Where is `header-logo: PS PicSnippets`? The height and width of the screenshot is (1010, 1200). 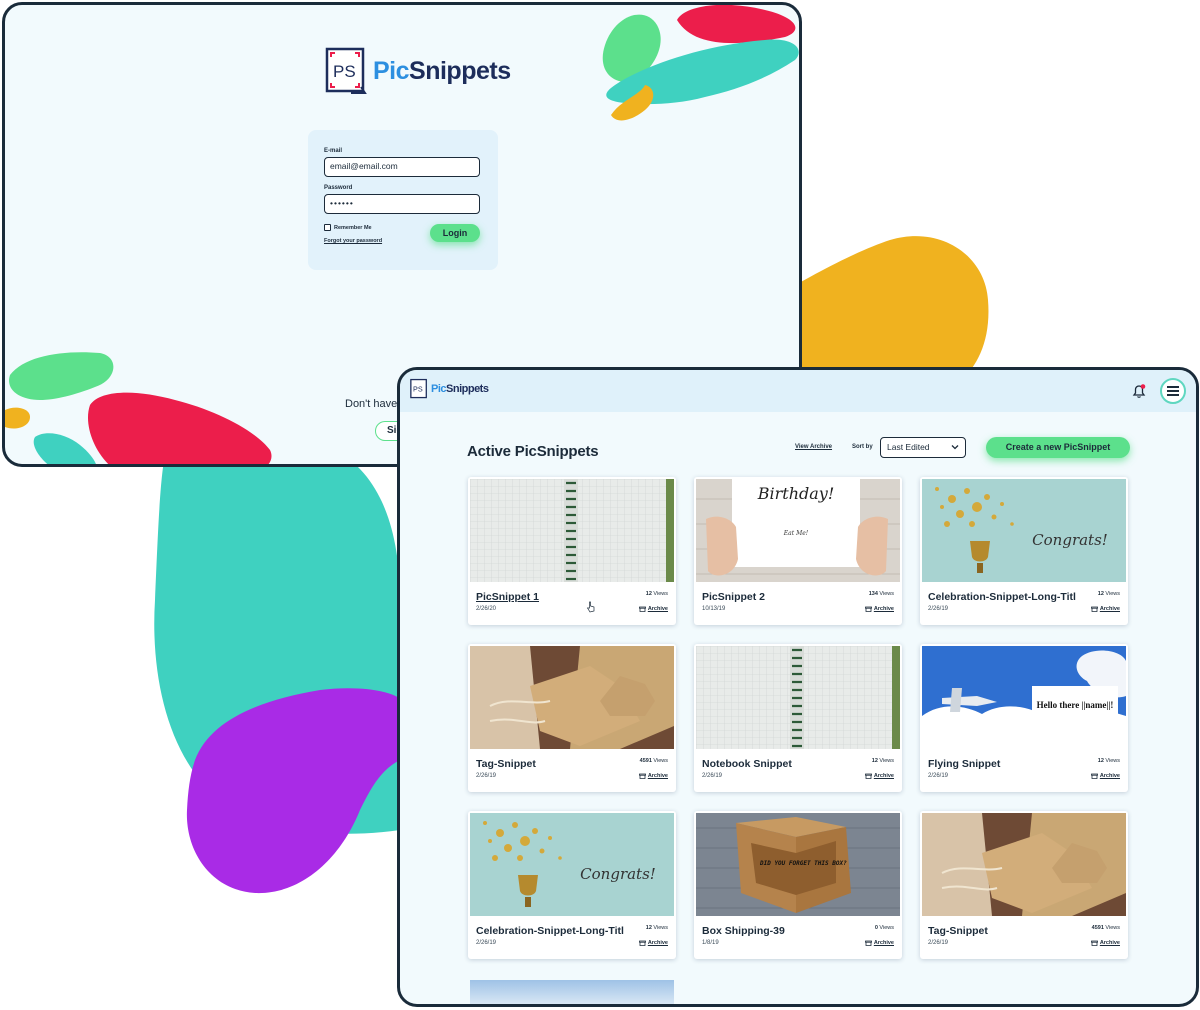
header-logo: PS PicSnippets is located at coordinates (449, 389).